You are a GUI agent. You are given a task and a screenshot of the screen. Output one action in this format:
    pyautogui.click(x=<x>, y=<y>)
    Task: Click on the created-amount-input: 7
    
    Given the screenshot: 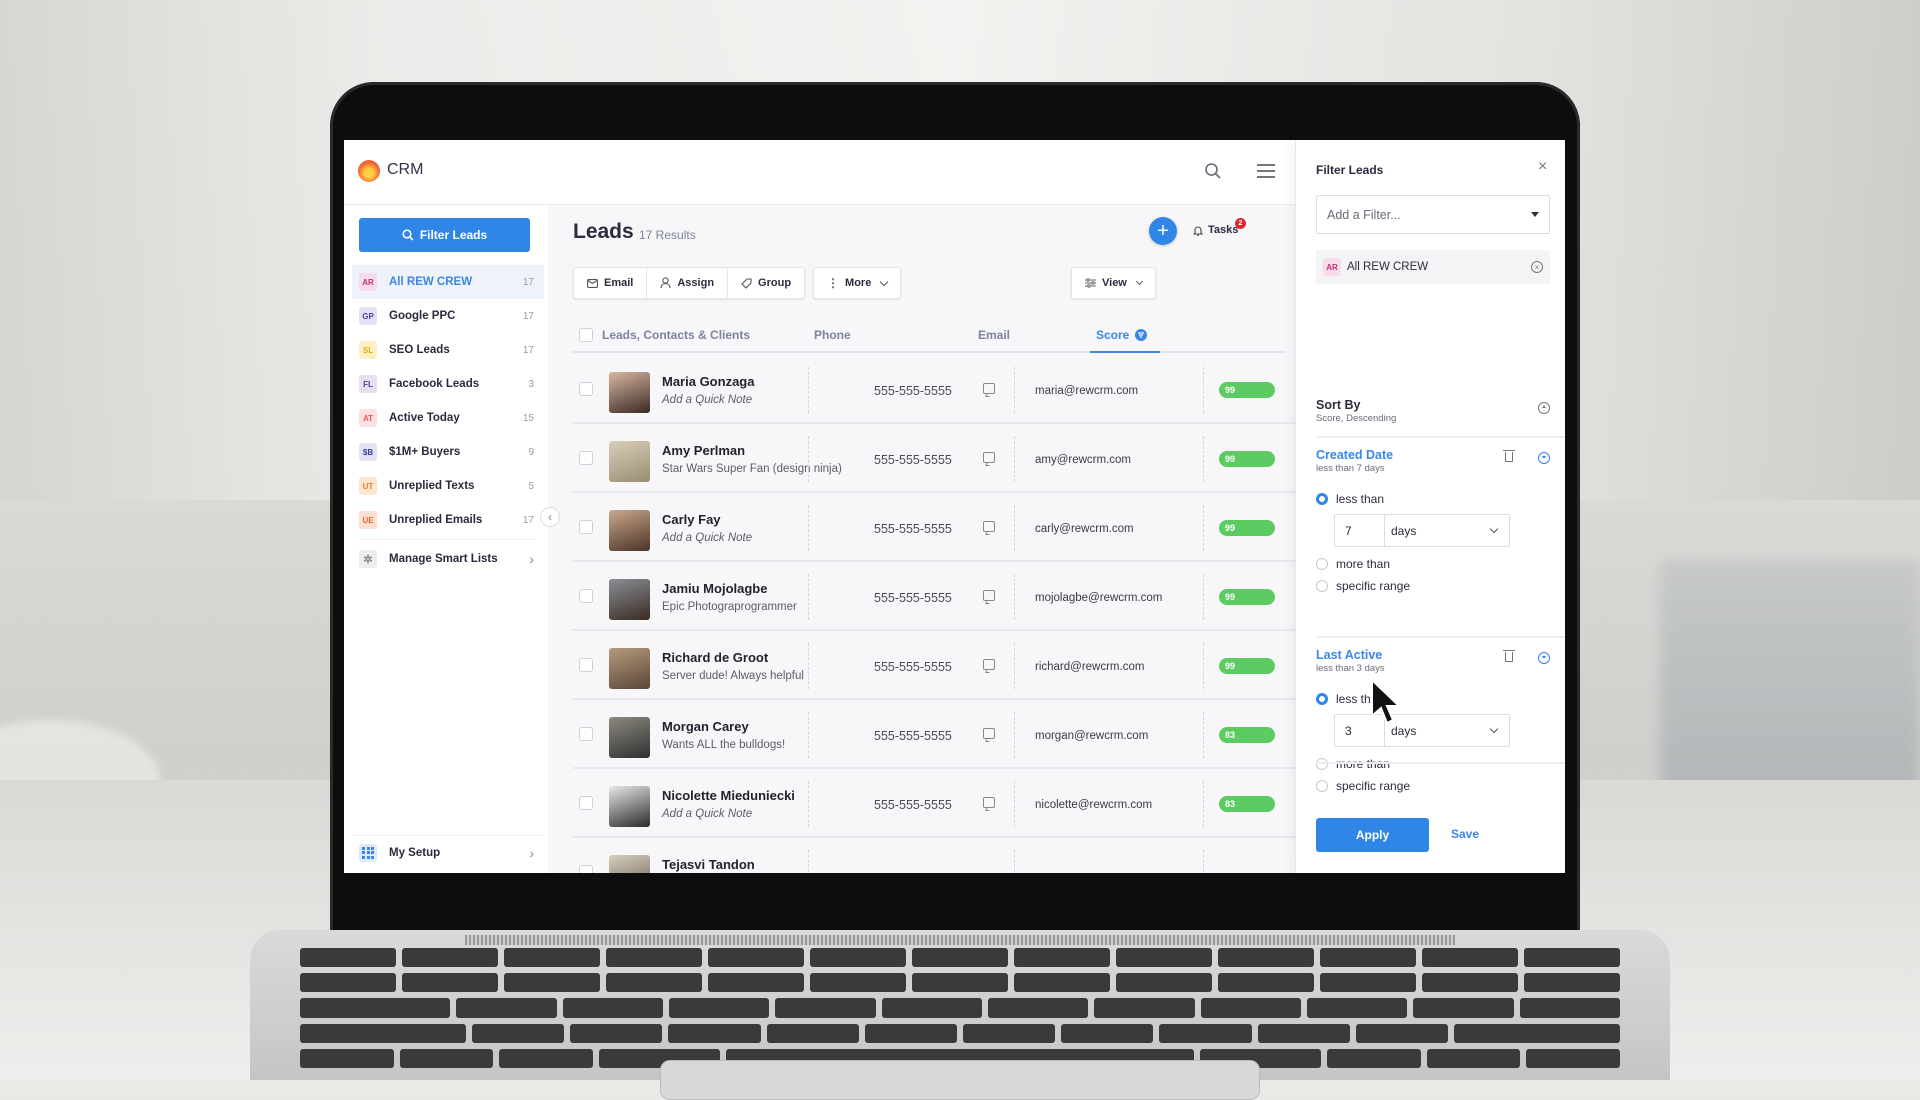 What is the action you would take?
    pyautogui.click(x=1360, y=530)
    